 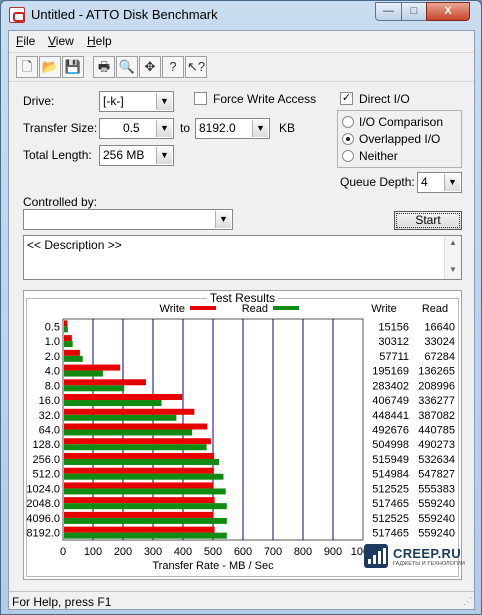 I want to click on close-button: X, so click(x=448, y=11).